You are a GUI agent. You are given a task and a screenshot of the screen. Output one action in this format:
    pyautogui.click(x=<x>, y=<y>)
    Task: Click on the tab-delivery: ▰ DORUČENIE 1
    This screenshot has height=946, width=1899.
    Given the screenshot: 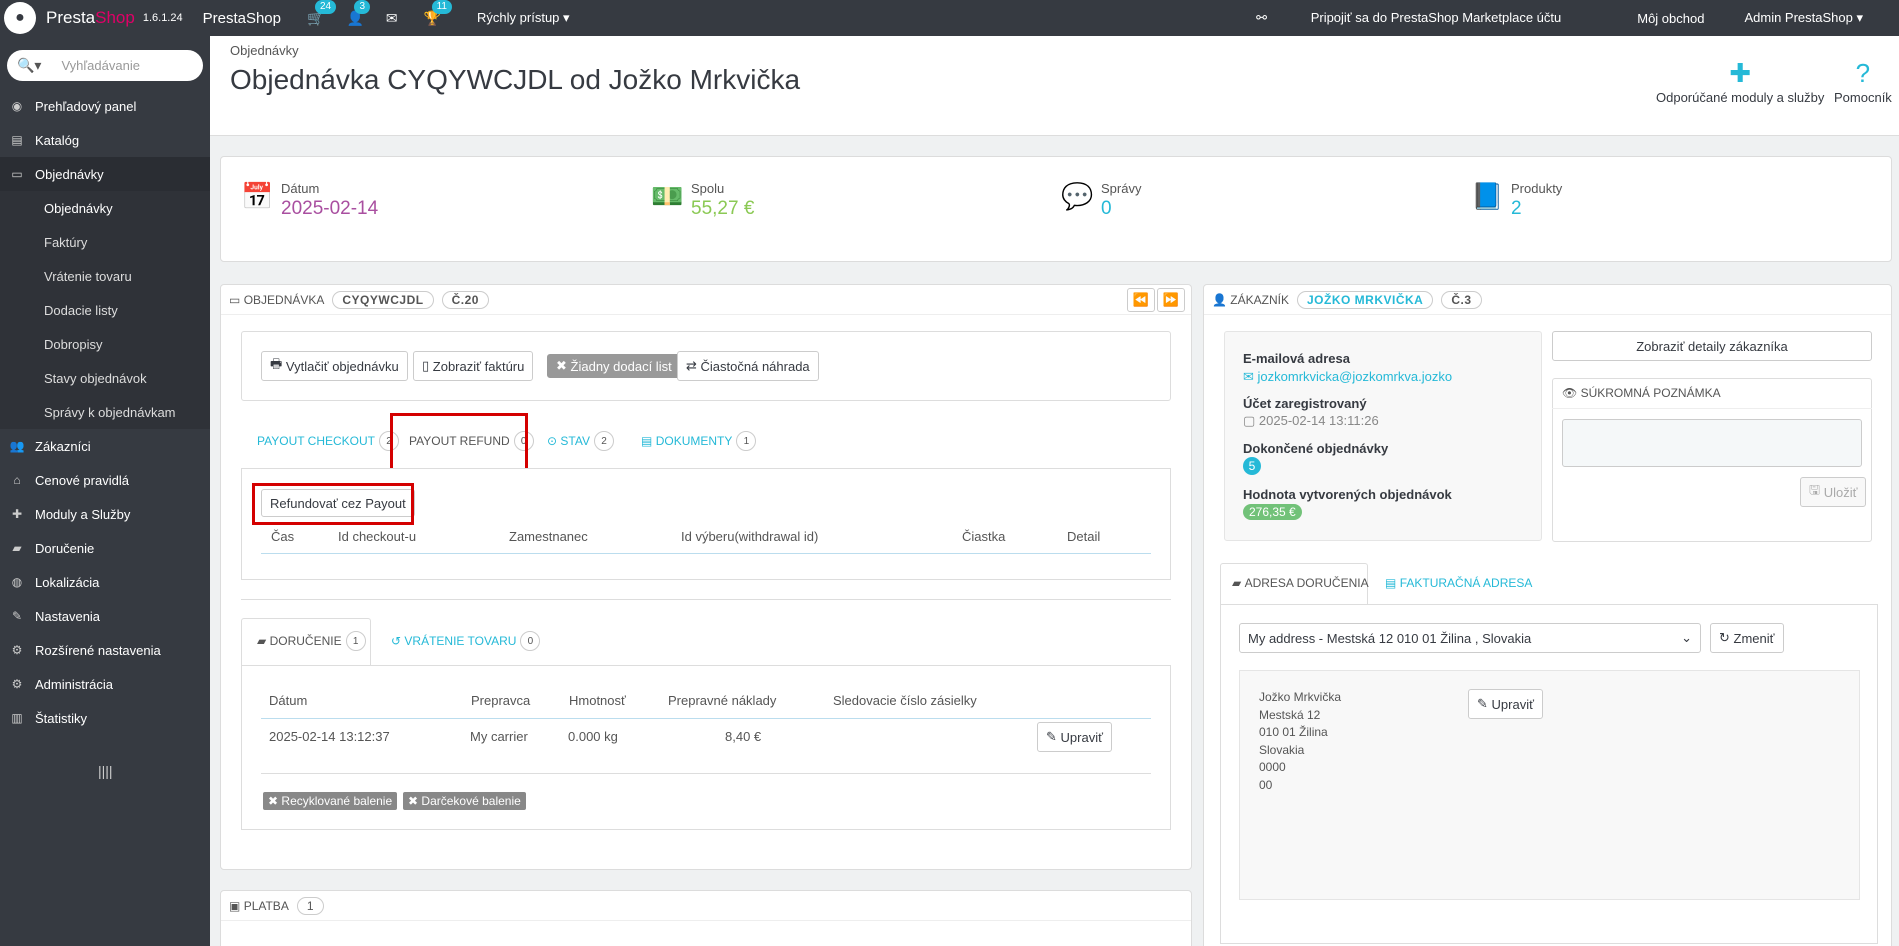 What is the action you would take?
    pyautogui.click(x=311, y=641)
    